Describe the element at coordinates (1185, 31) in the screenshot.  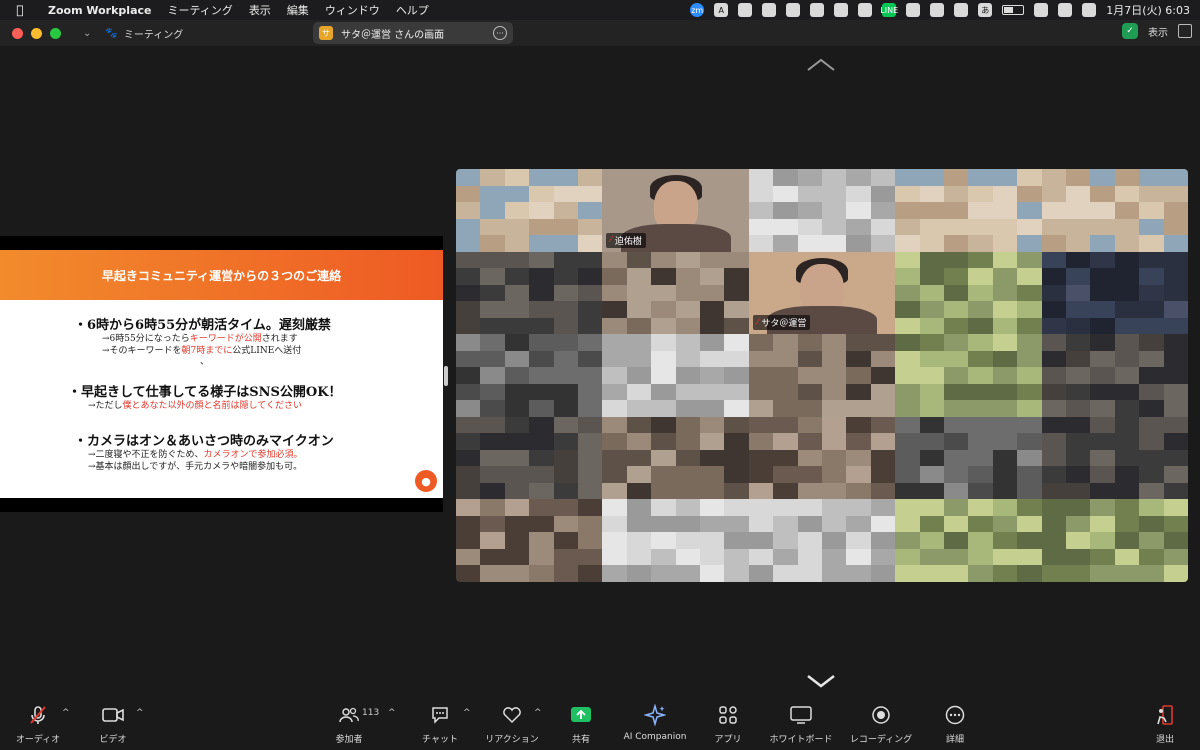
I see `gallery-view-icon` at that location.